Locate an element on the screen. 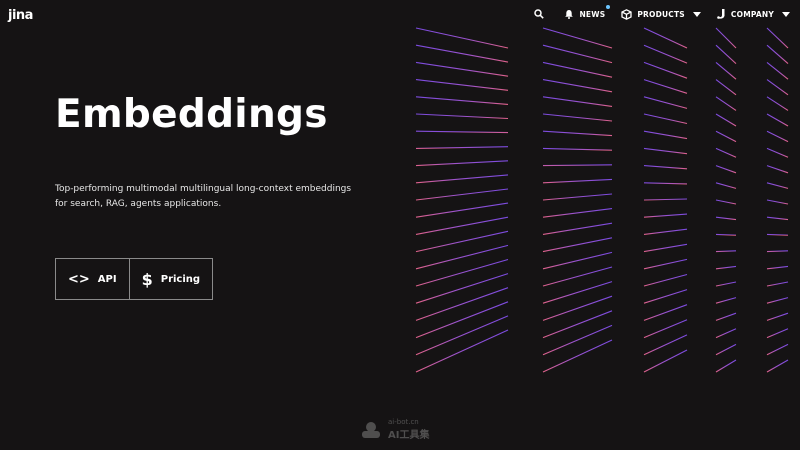  nav-company: COMPANY is located at coordinates (753, 14).